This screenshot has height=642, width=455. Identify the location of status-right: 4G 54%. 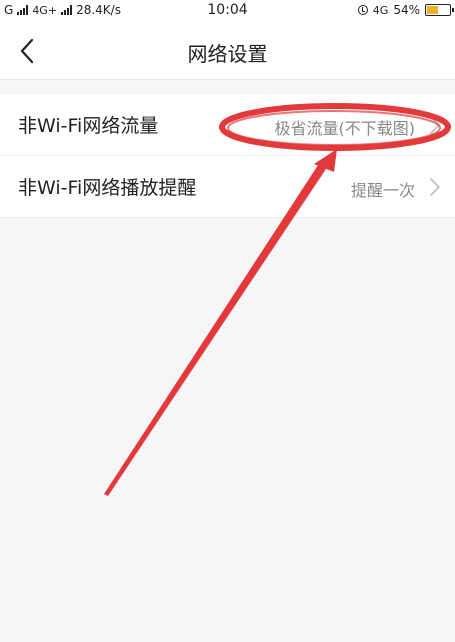
(405, 10).